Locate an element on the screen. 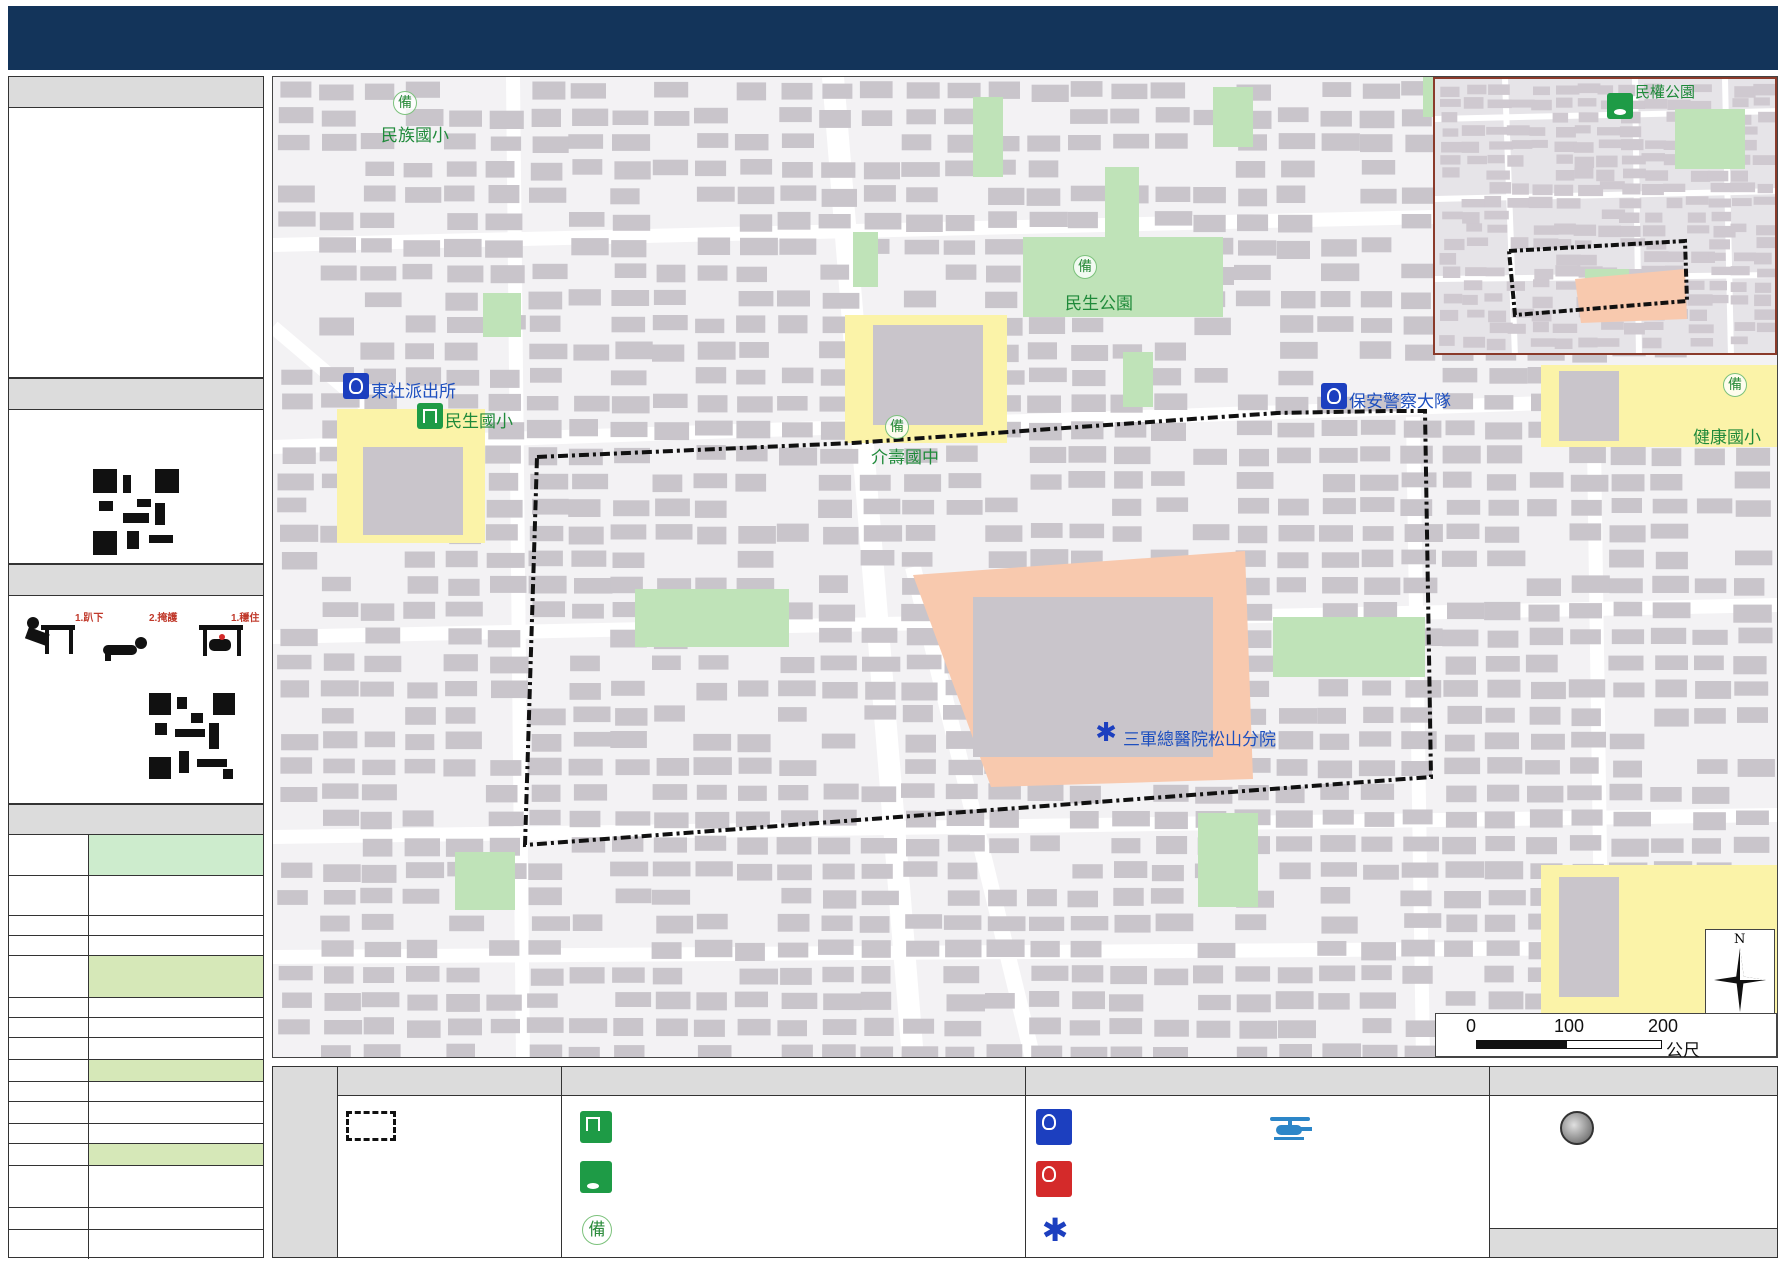 The height and width of the screenshot is (1263, 1786). legend-col-boundary is located at coordinates (449, 1162).